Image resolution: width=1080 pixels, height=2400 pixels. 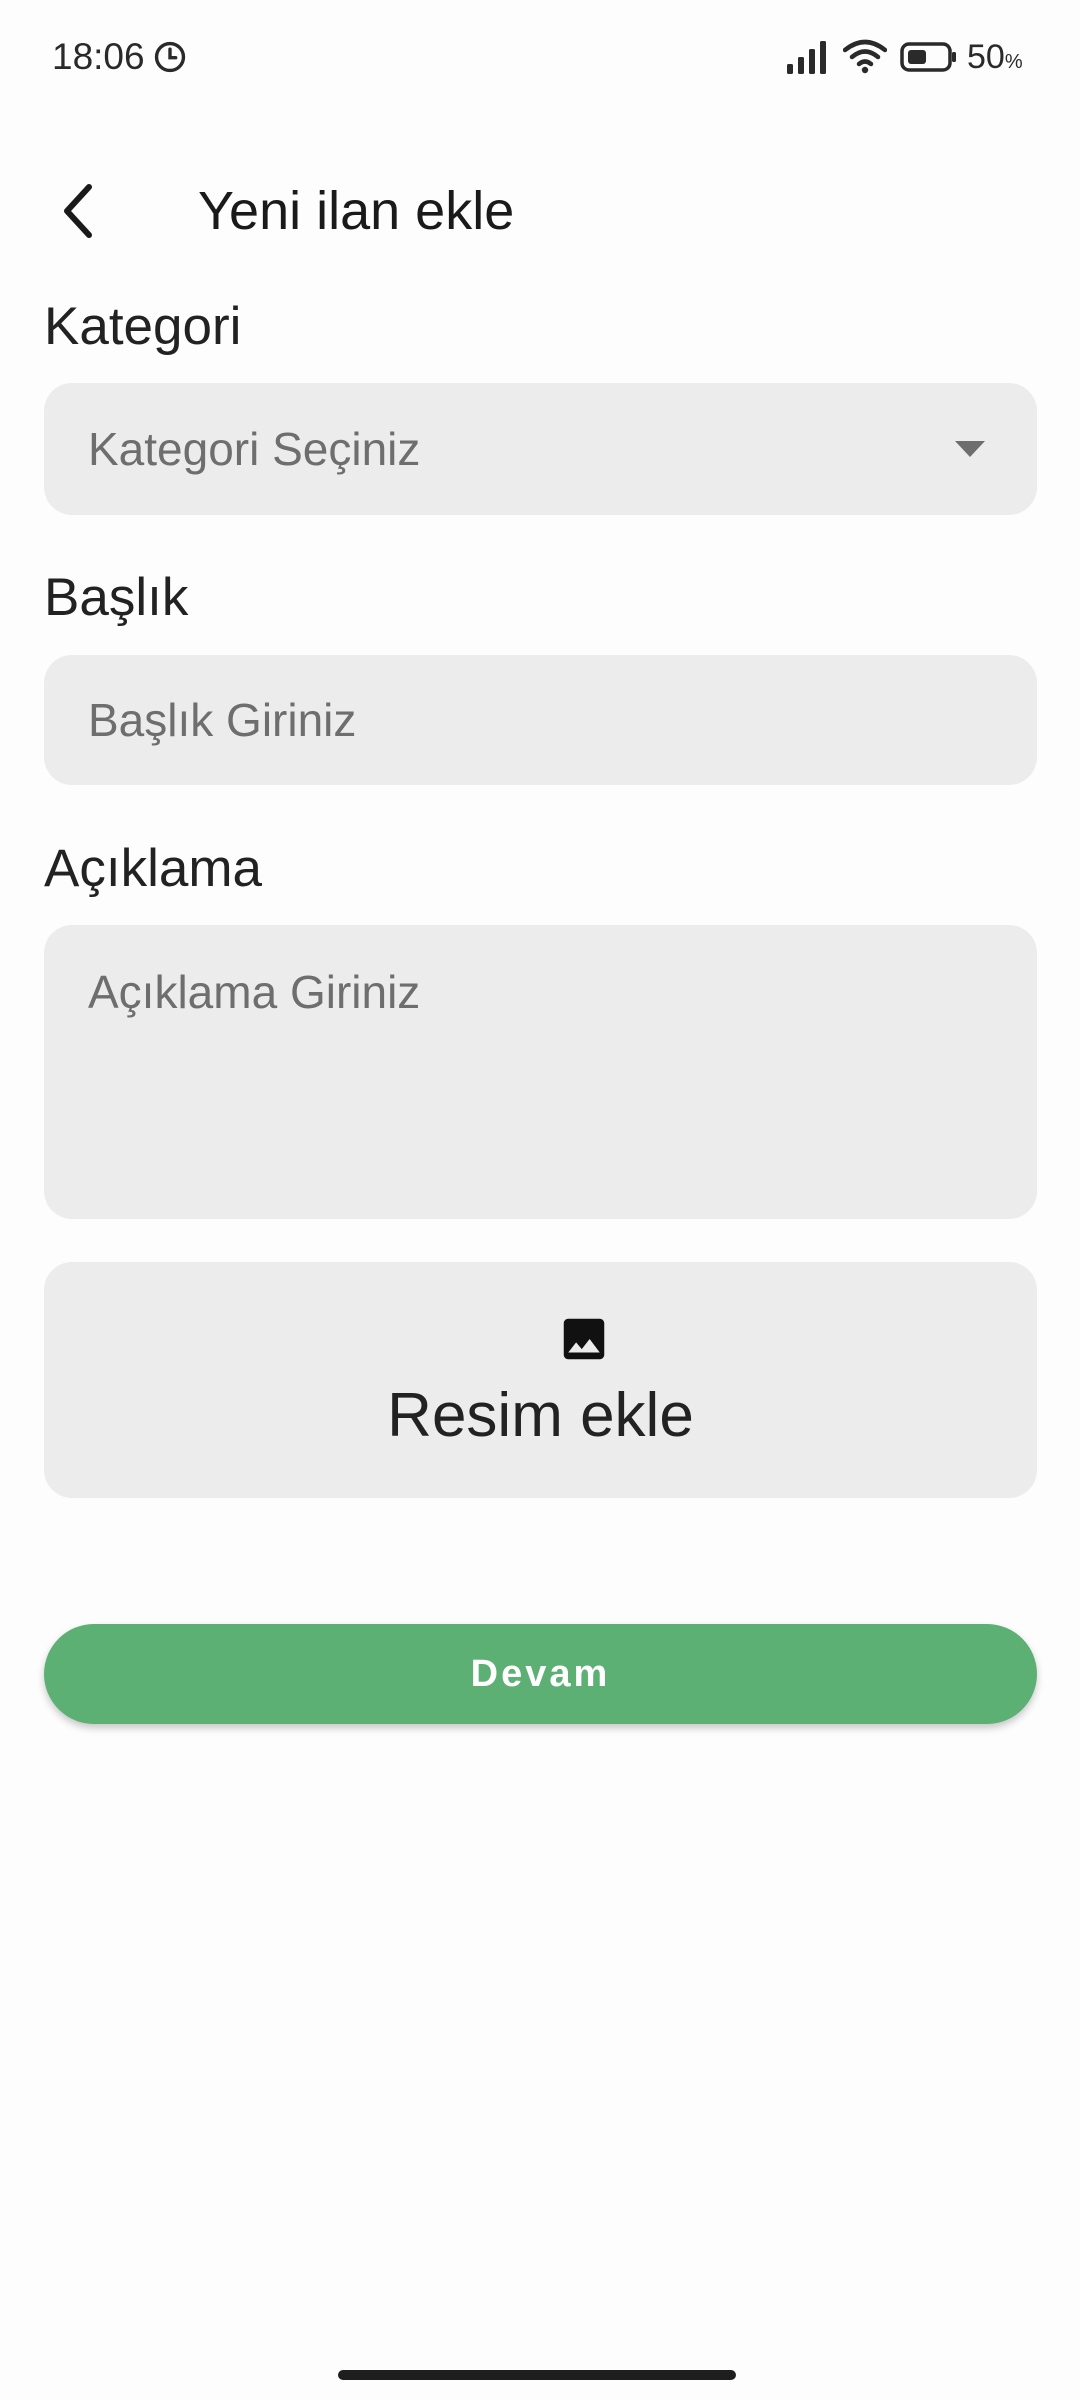 What do you see at coordinates (1013, 62) in the screenshot?
I see `battery-unit: %` at bounding box center [1013, 62].